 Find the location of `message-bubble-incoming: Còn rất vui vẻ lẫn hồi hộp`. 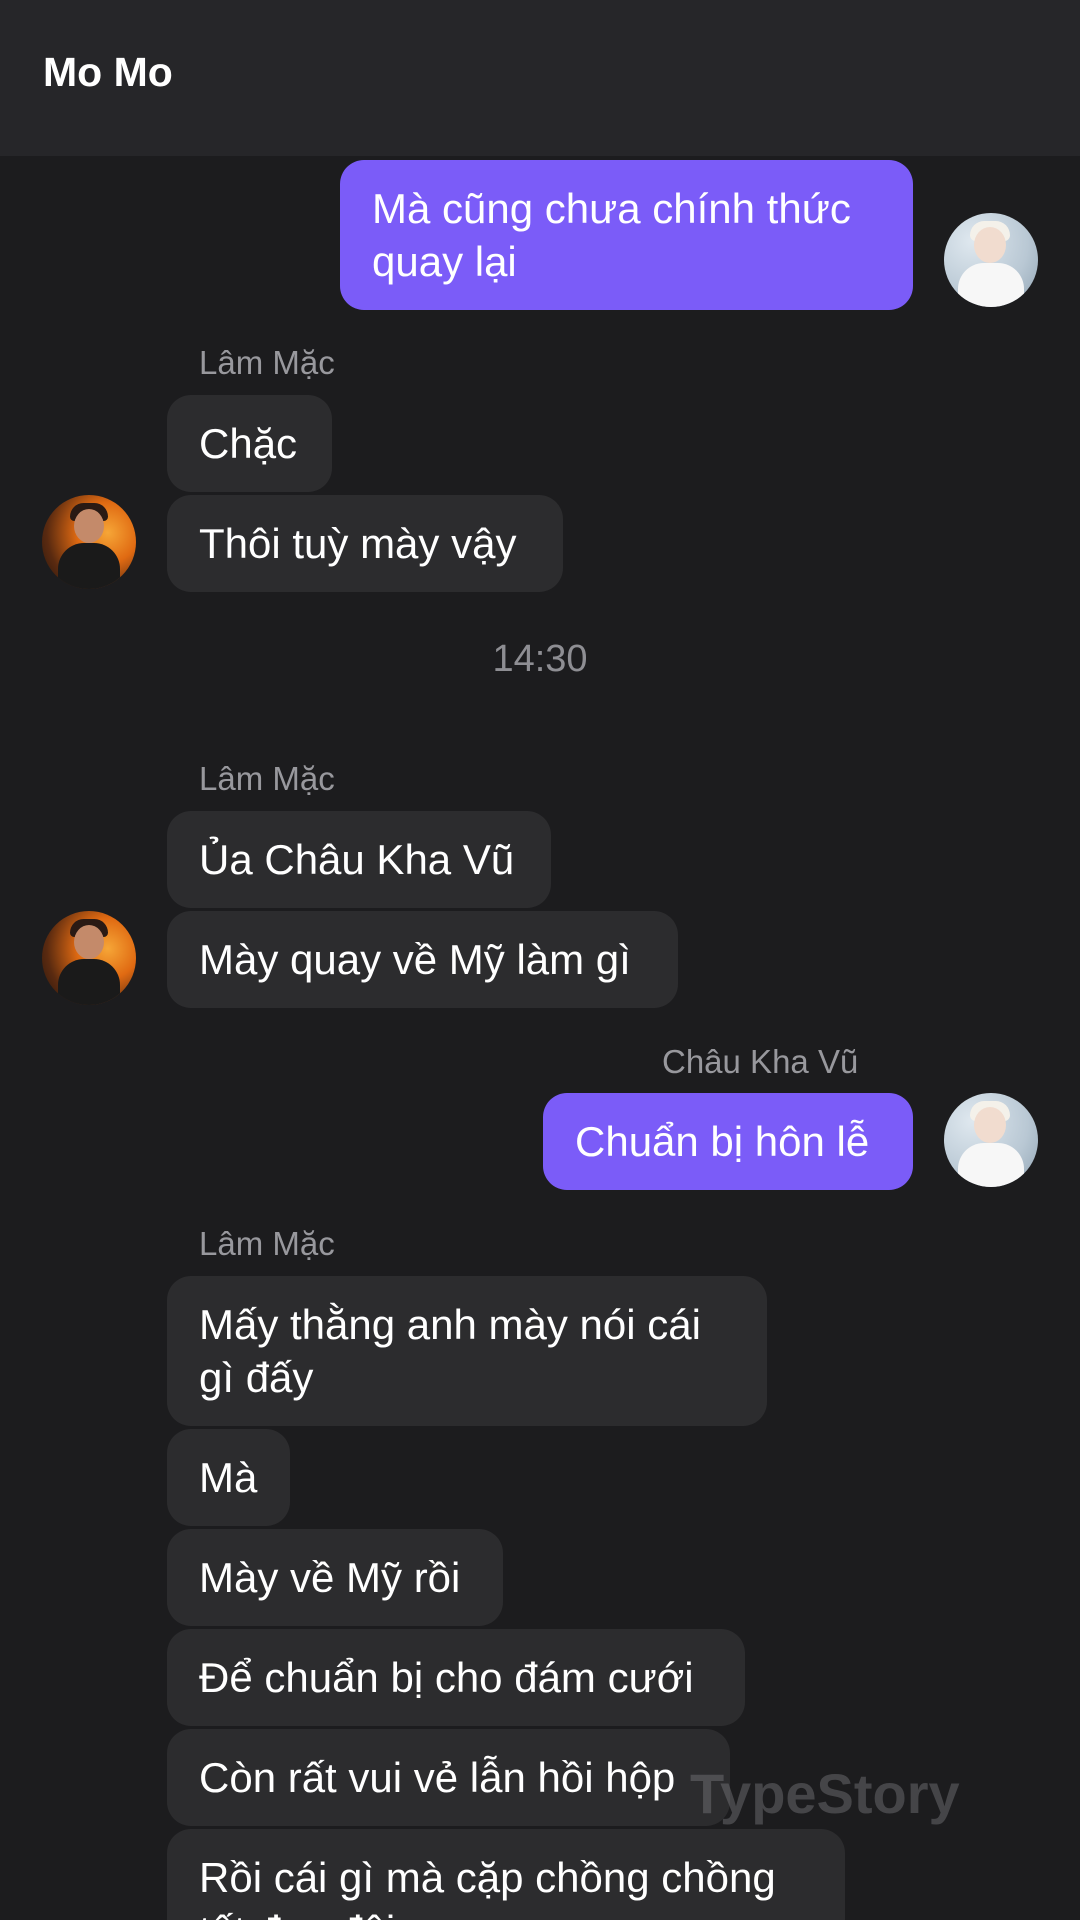

message-bubble-incoming: Còn rất vui vẻ lẫn hồi hộp is located at coordinates (448, 1777).